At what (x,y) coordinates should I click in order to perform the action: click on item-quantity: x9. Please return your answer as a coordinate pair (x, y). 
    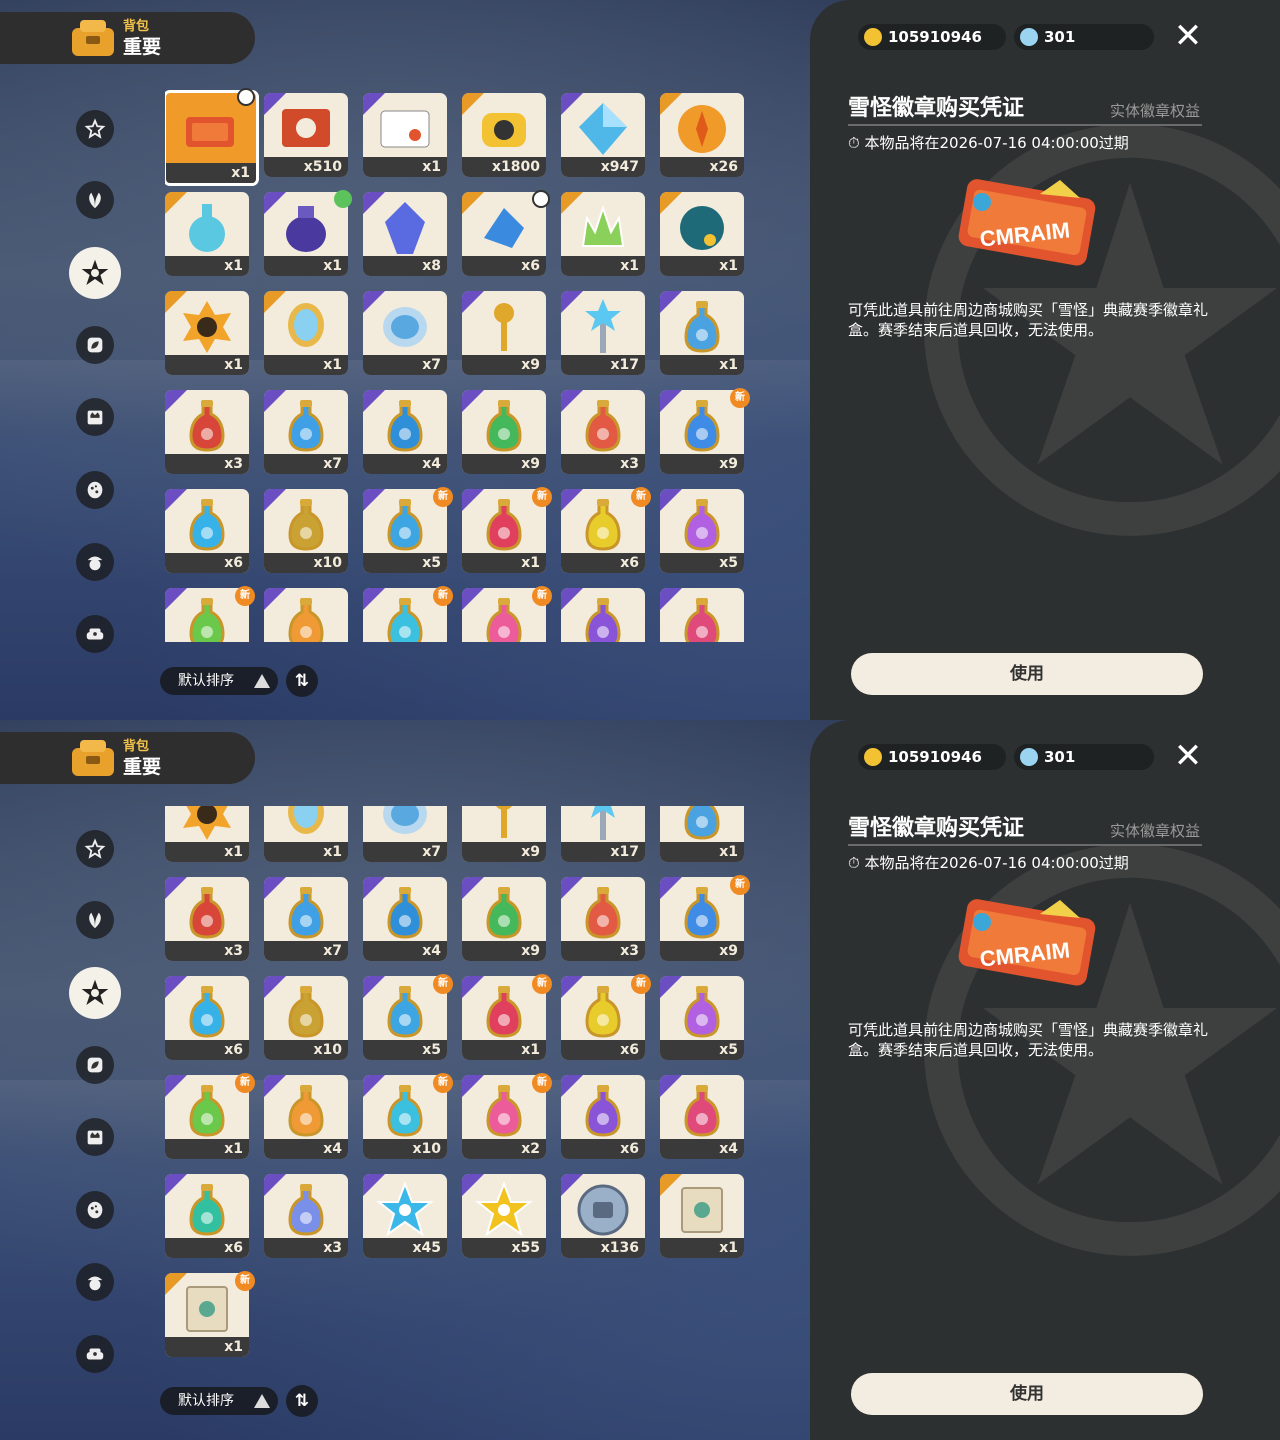
    Looking at the image, I should click on (702, 464).